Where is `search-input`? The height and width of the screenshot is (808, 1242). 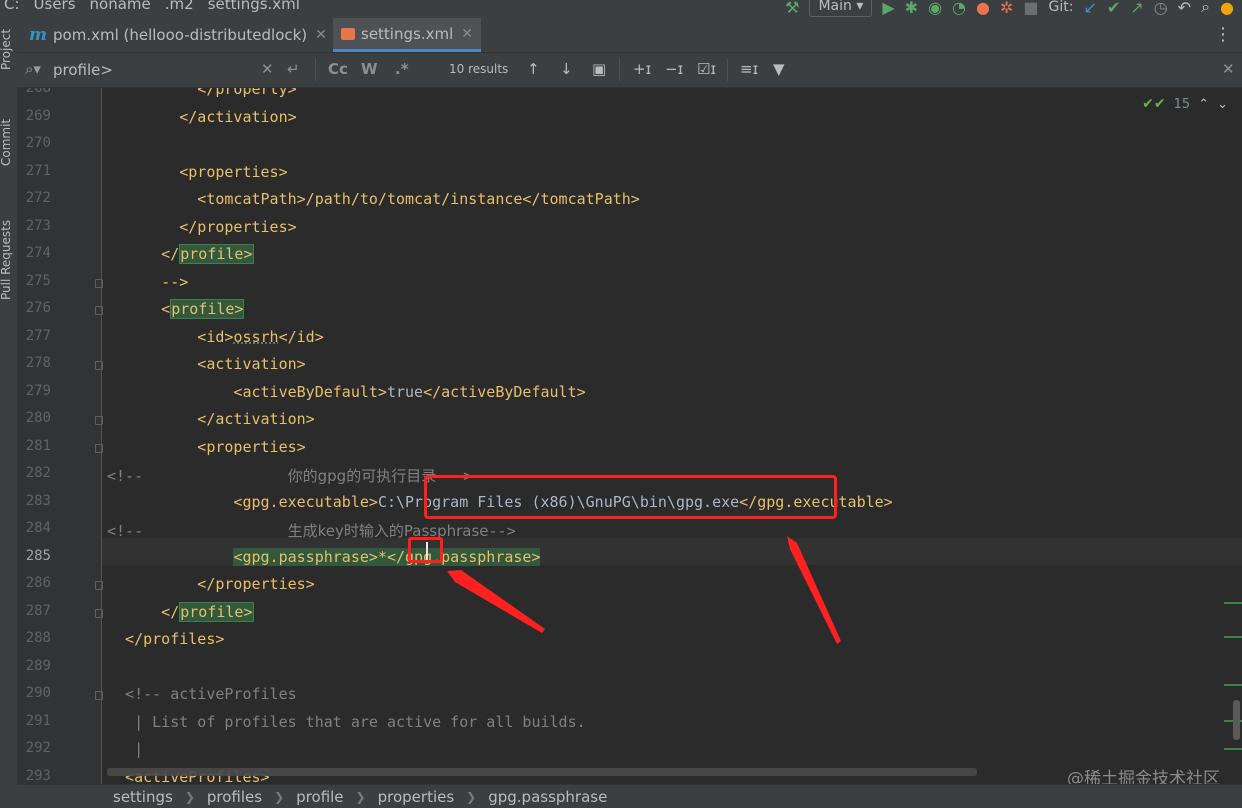
search-input is located at coordinates (163, 70).